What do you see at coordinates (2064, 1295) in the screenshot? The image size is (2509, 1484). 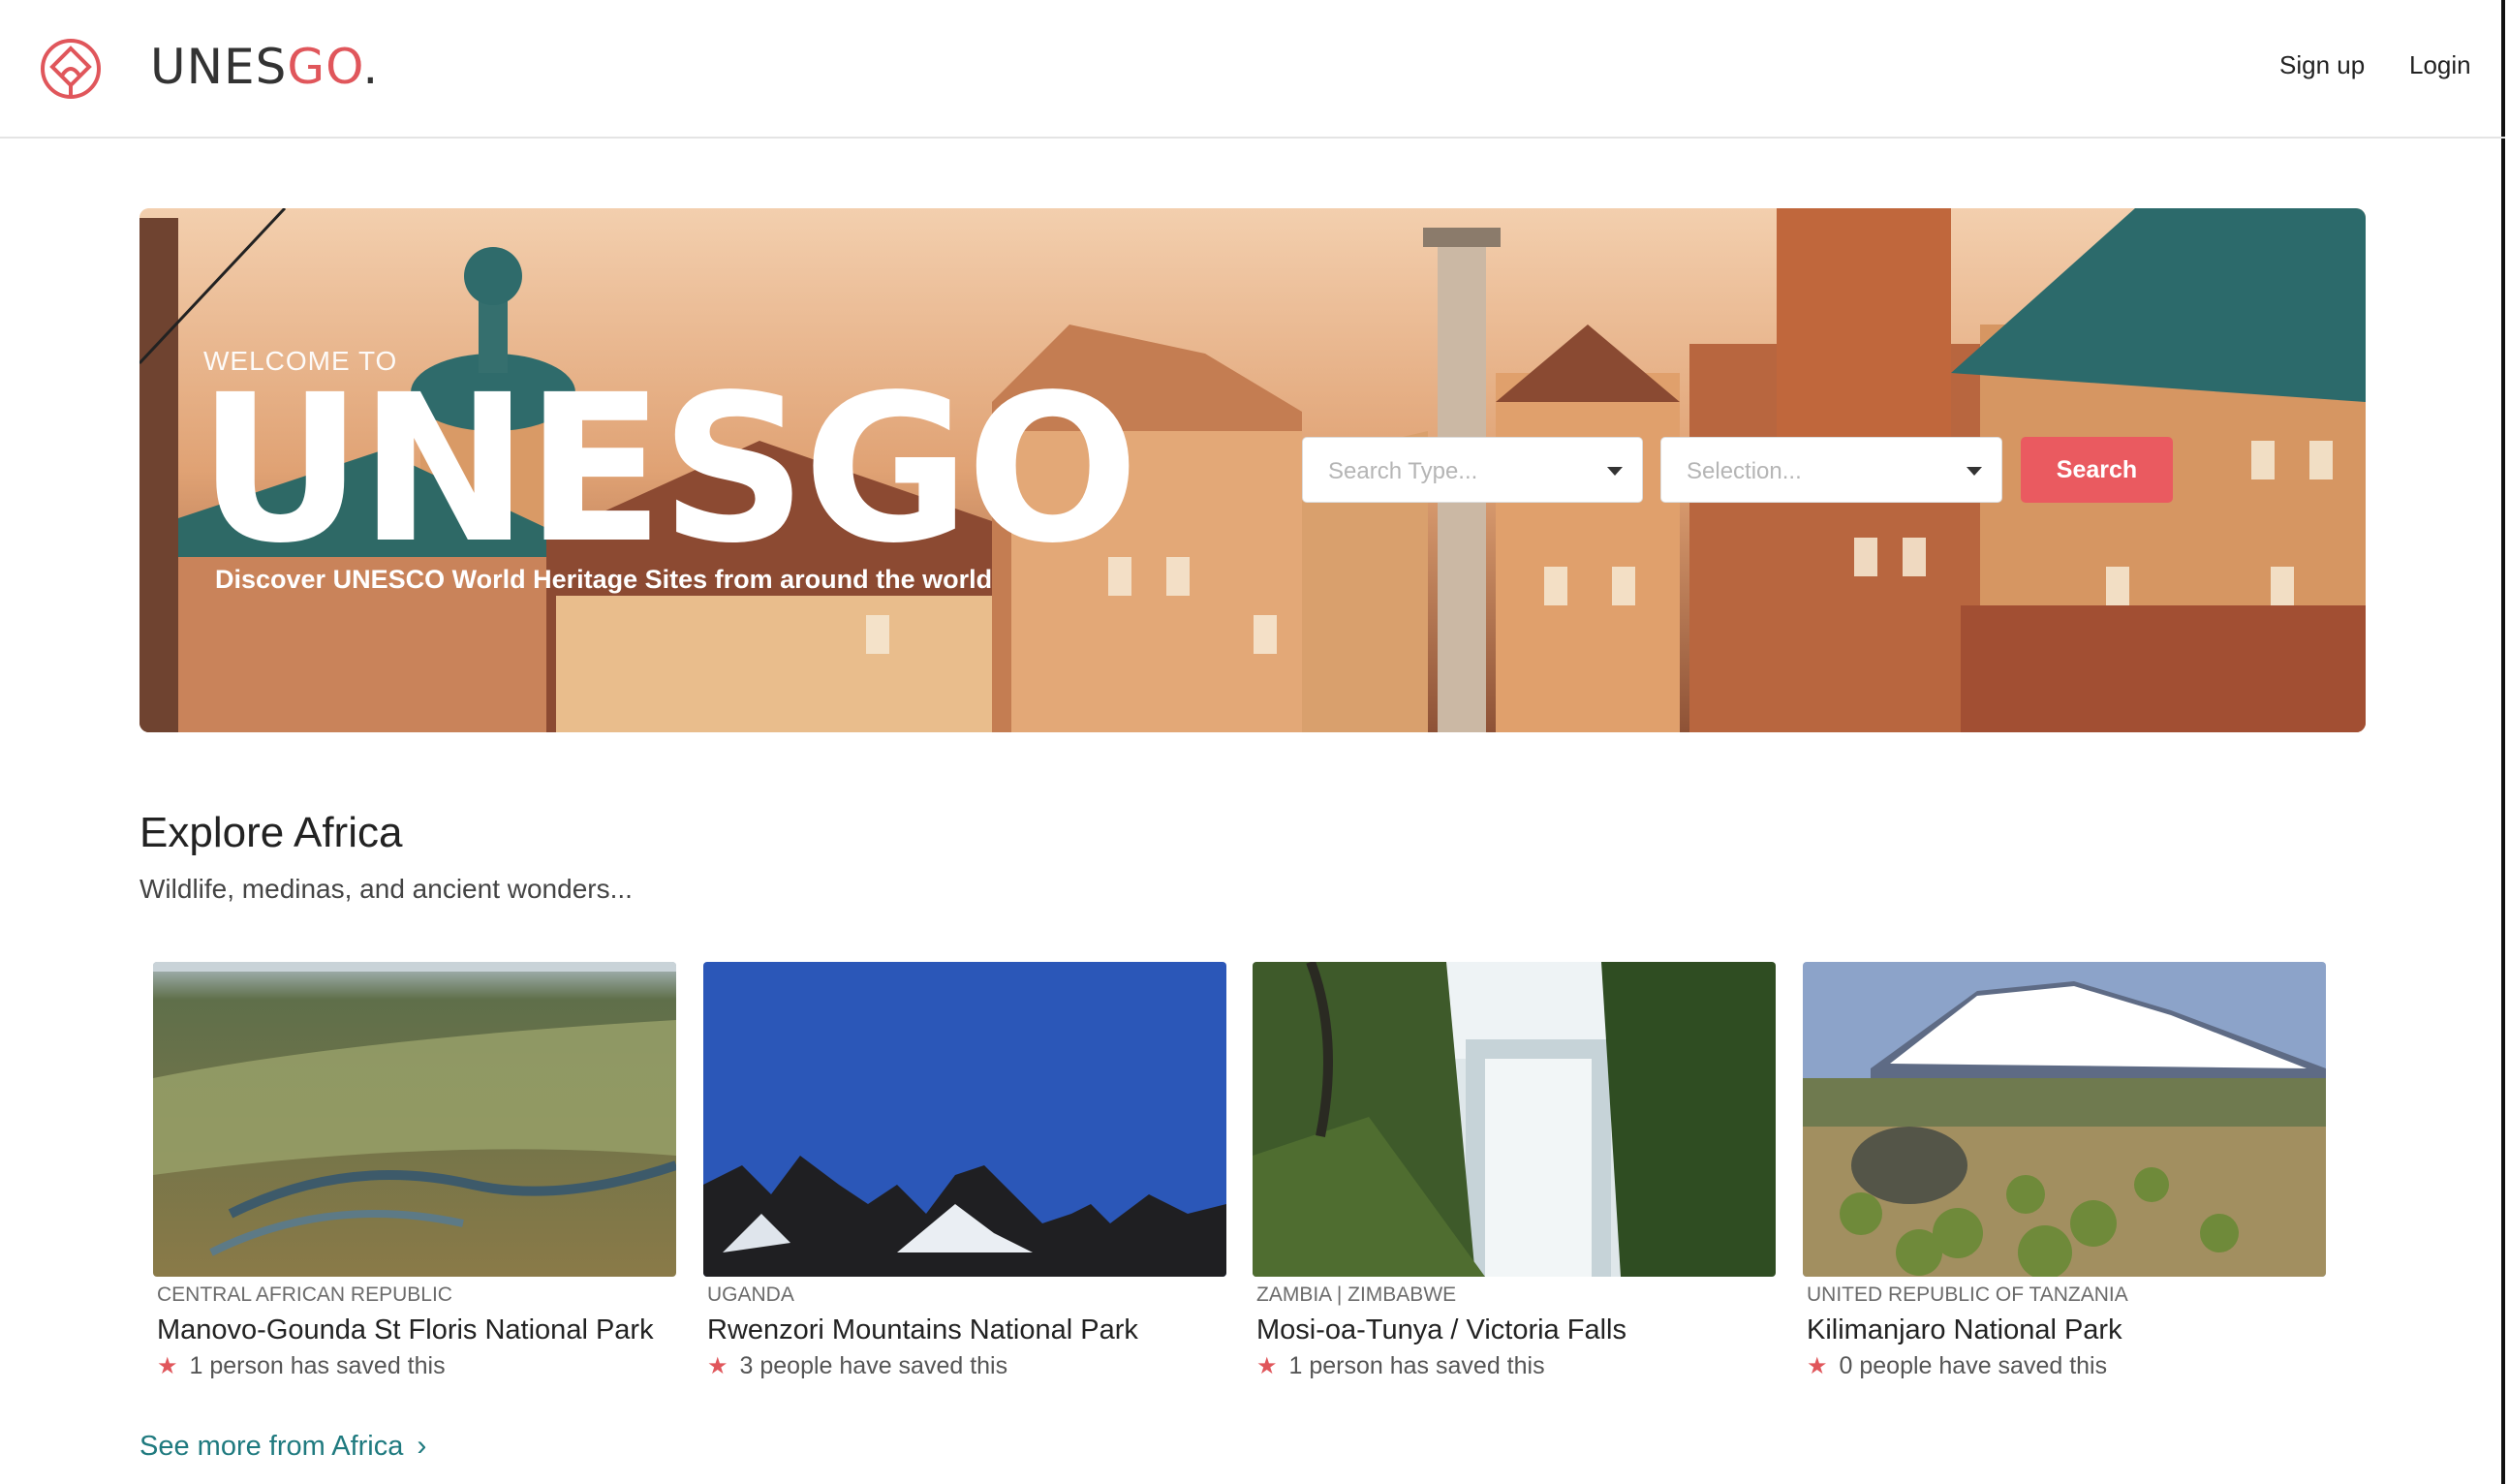 I see `site-country: UNITED REPUBLIC OF TANZANIA` at bounding box center [2064, 1295].